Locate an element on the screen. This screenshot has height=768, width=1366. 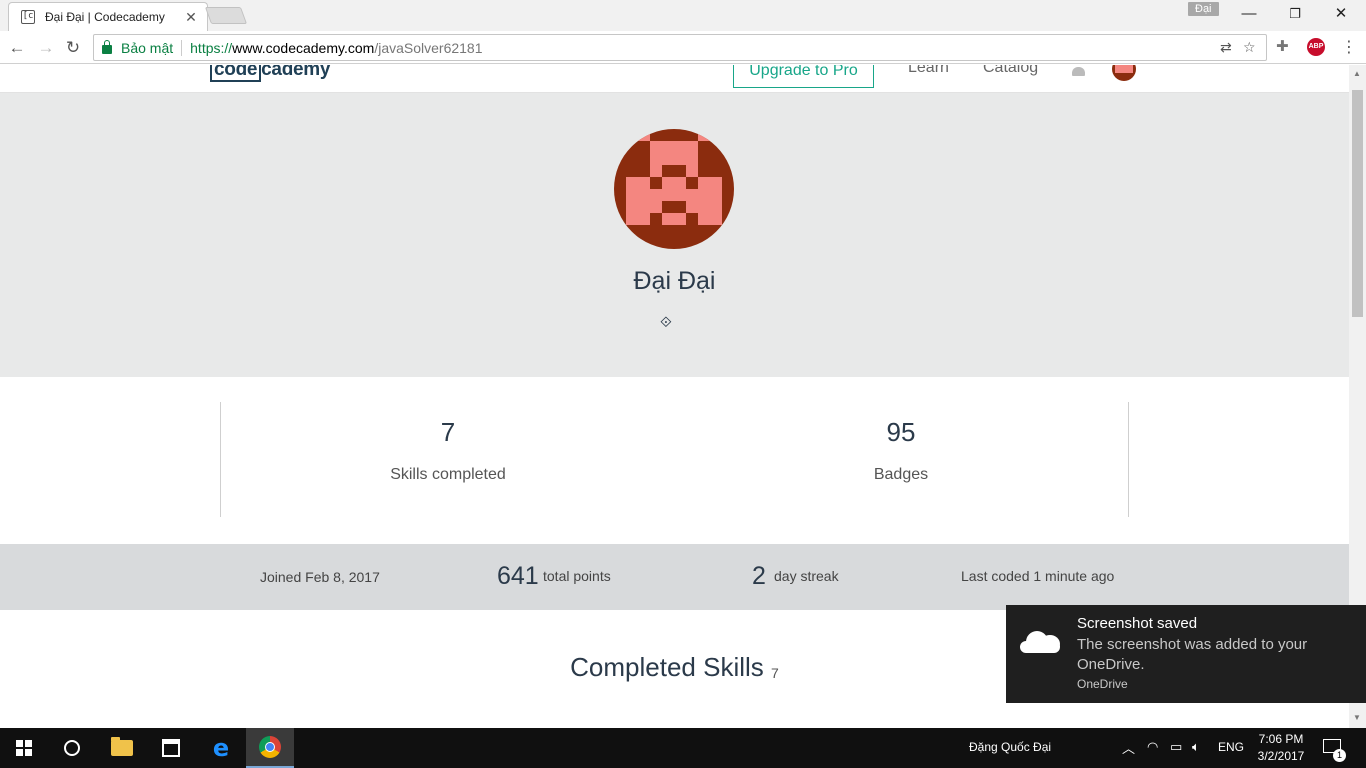
secure-label: Bảo mật is located at coordinates (147, 47).